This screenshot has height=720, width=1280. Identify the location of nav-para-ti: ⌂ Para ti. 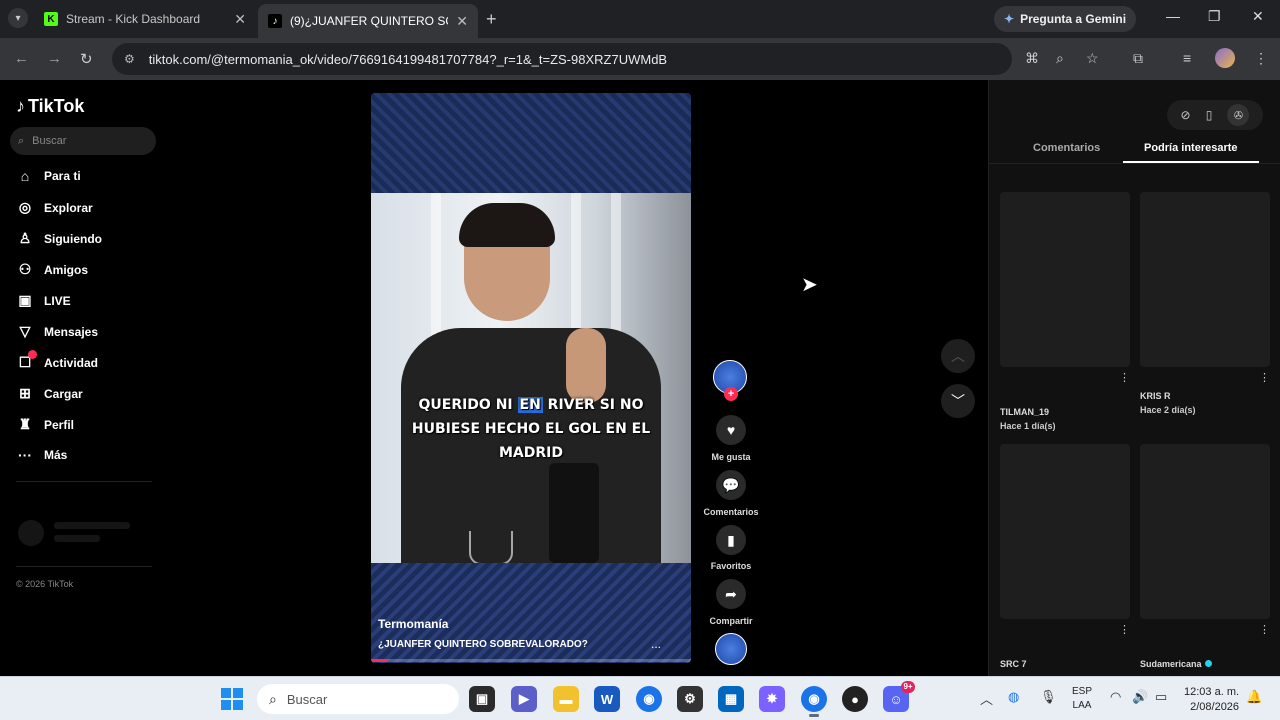
(48, 176).